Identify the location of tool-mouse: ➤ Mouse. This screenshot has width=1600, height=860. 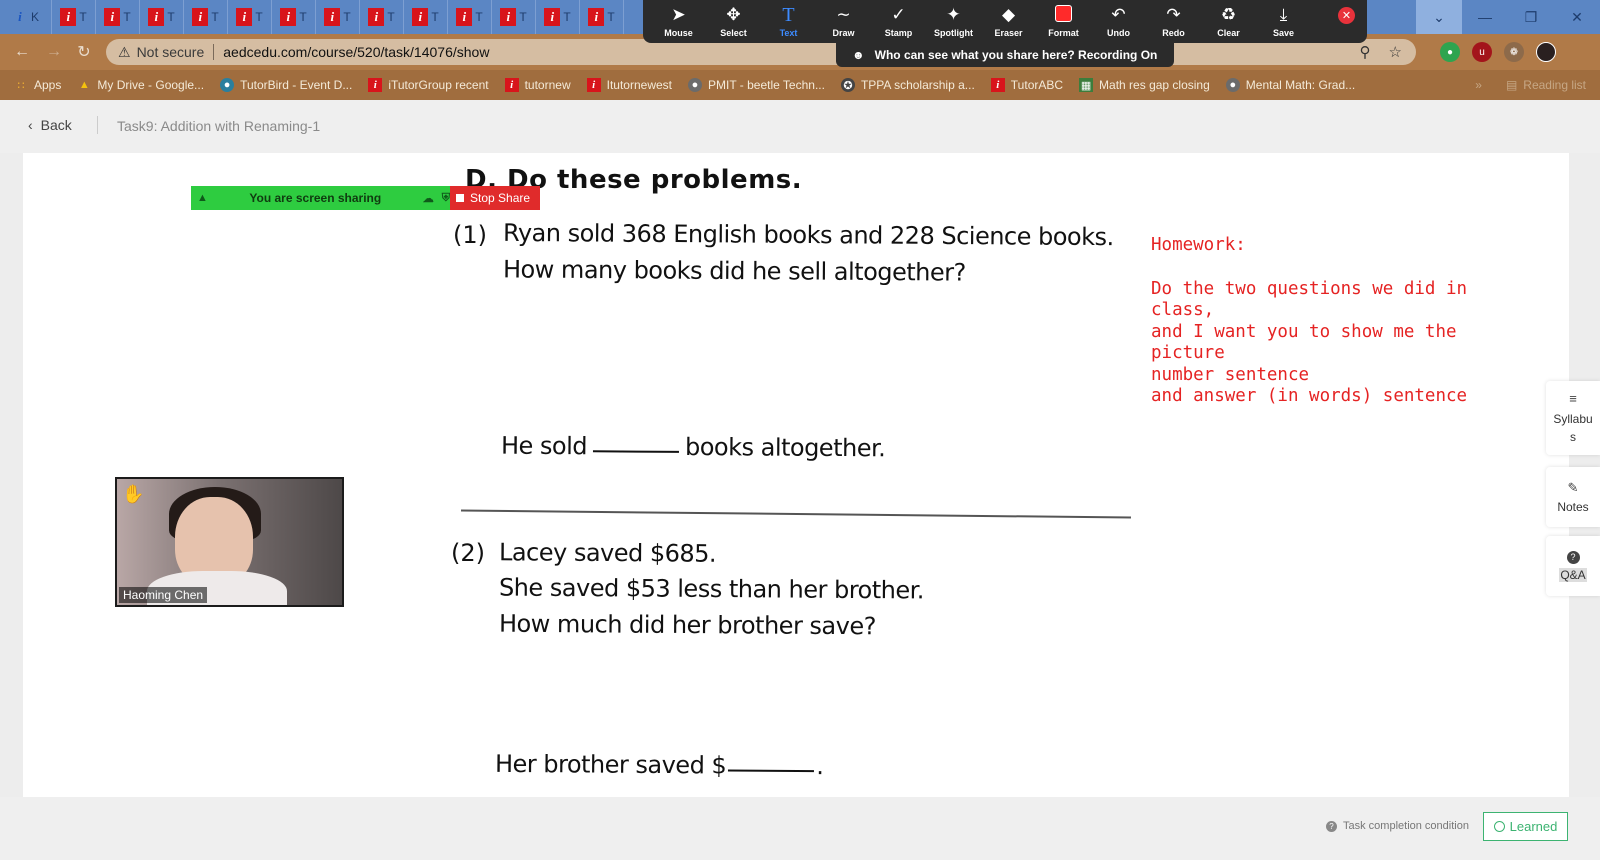
(678, 21).